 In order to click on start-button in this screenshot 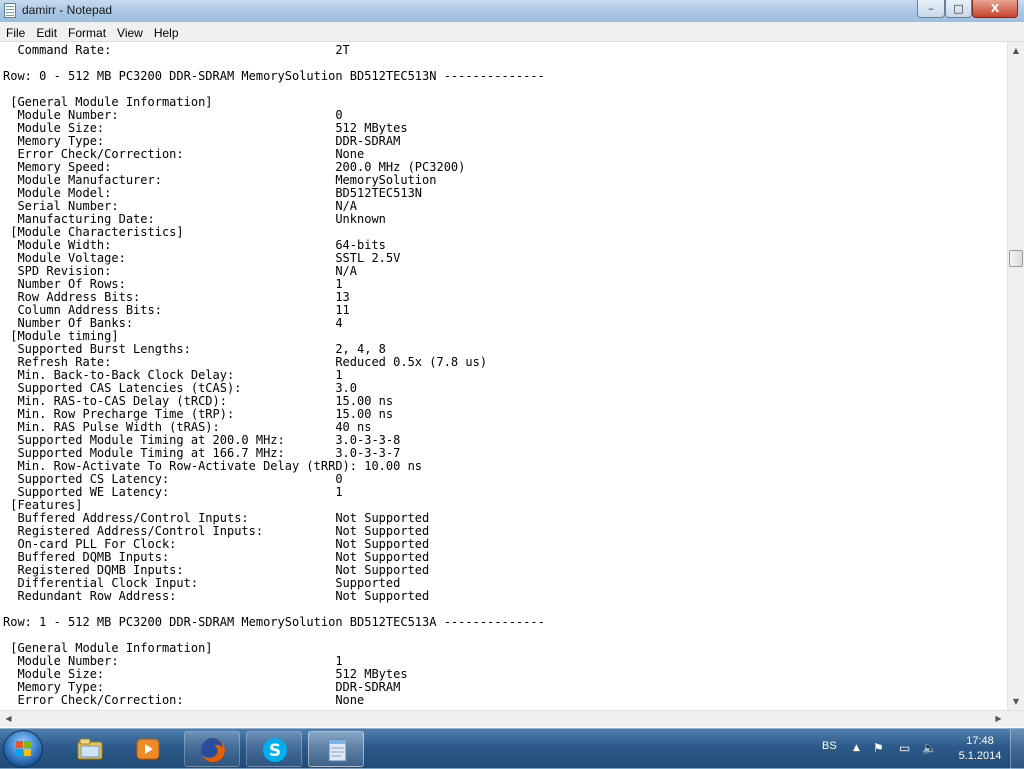, I will do `click(23, 749)`.